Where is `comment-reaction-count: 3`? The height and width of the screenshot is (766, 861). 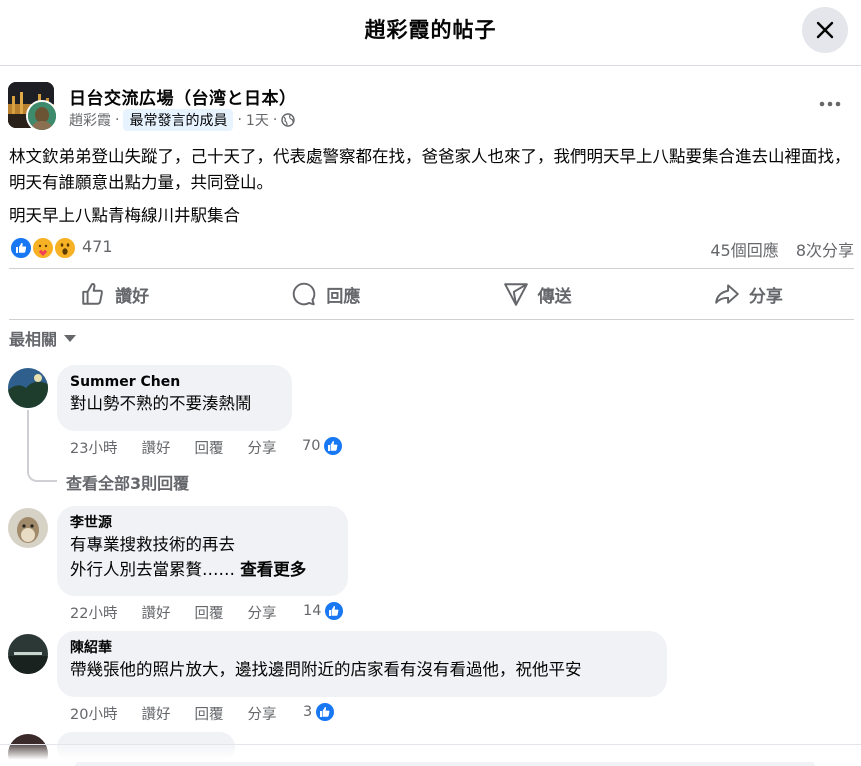 comment-reaction-count: 3 is located at coordinates (320, 712).